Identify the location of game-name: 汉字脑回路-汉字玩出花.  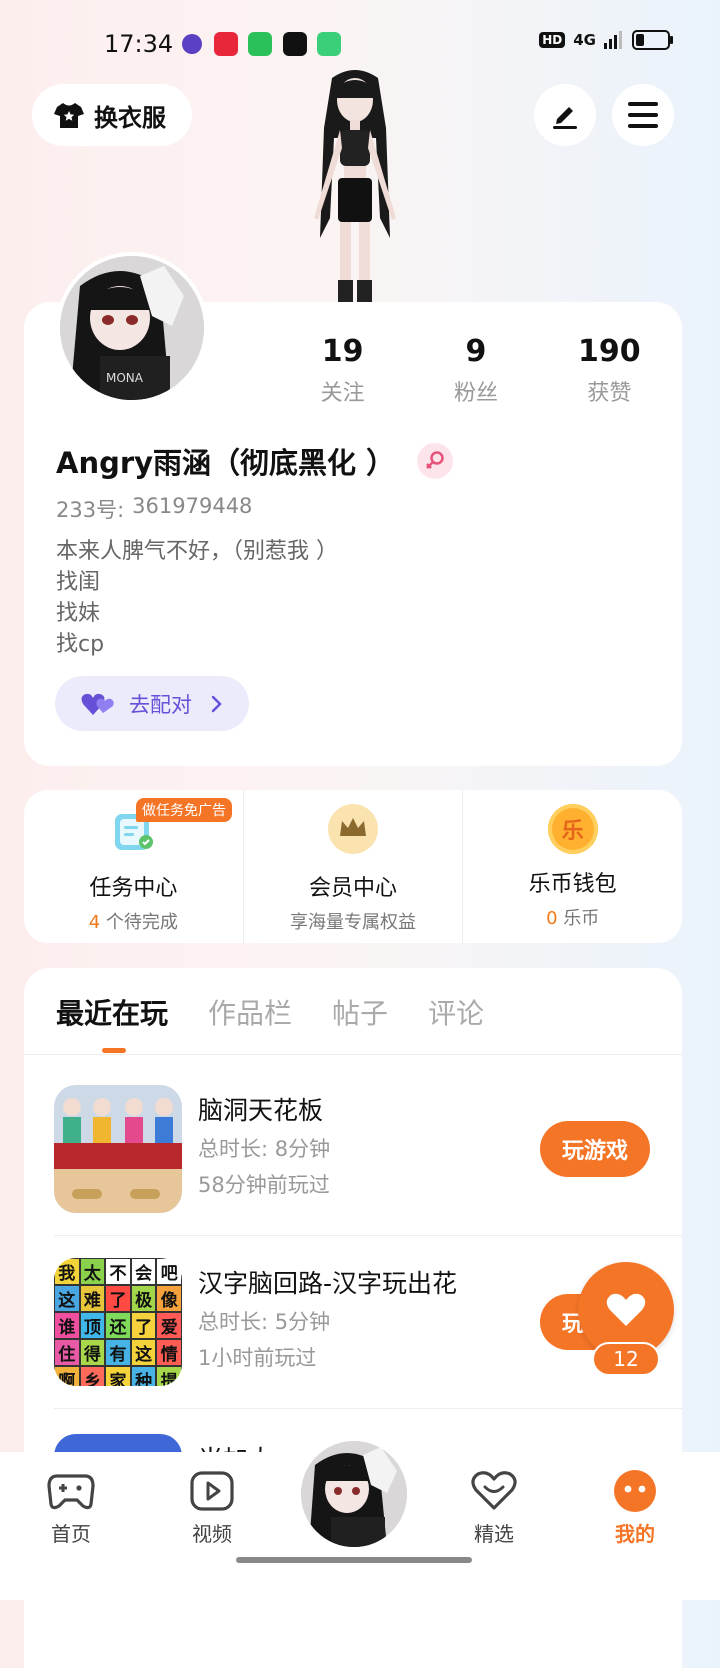
(328, 1283).